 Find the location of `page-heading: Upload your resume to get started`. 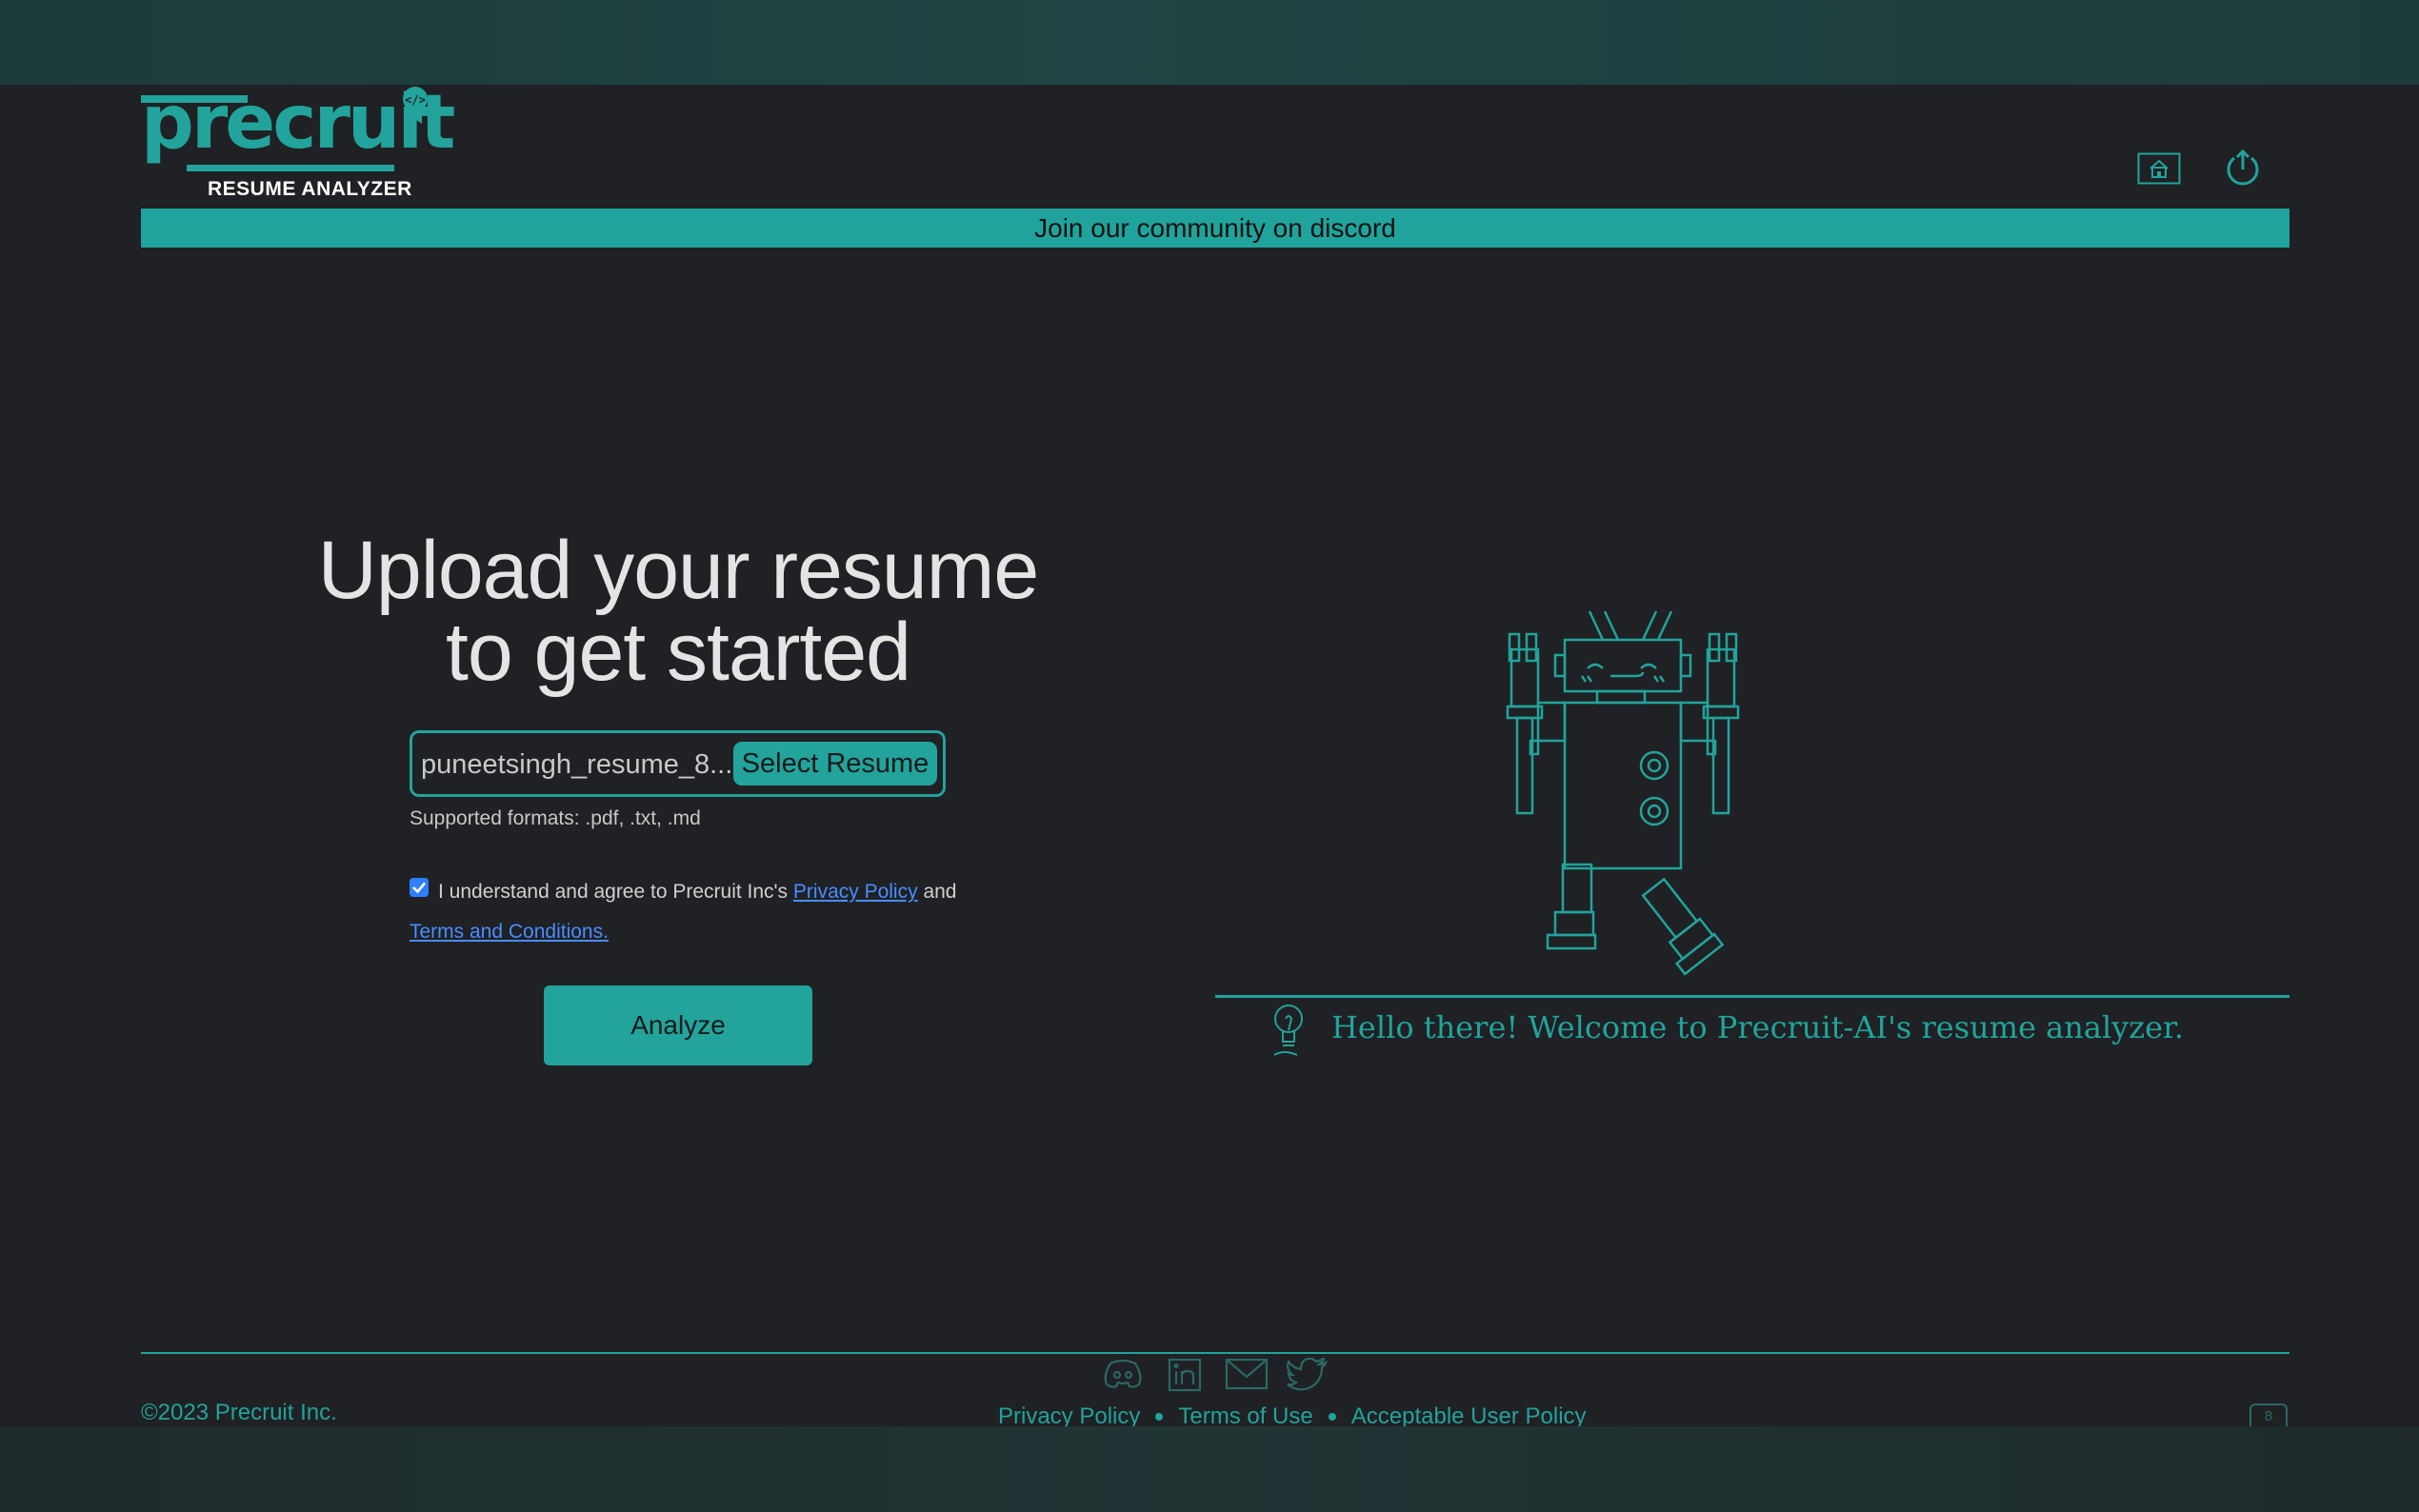

page-heading: Upload your resume to get started is located at coordinates (678, 611).